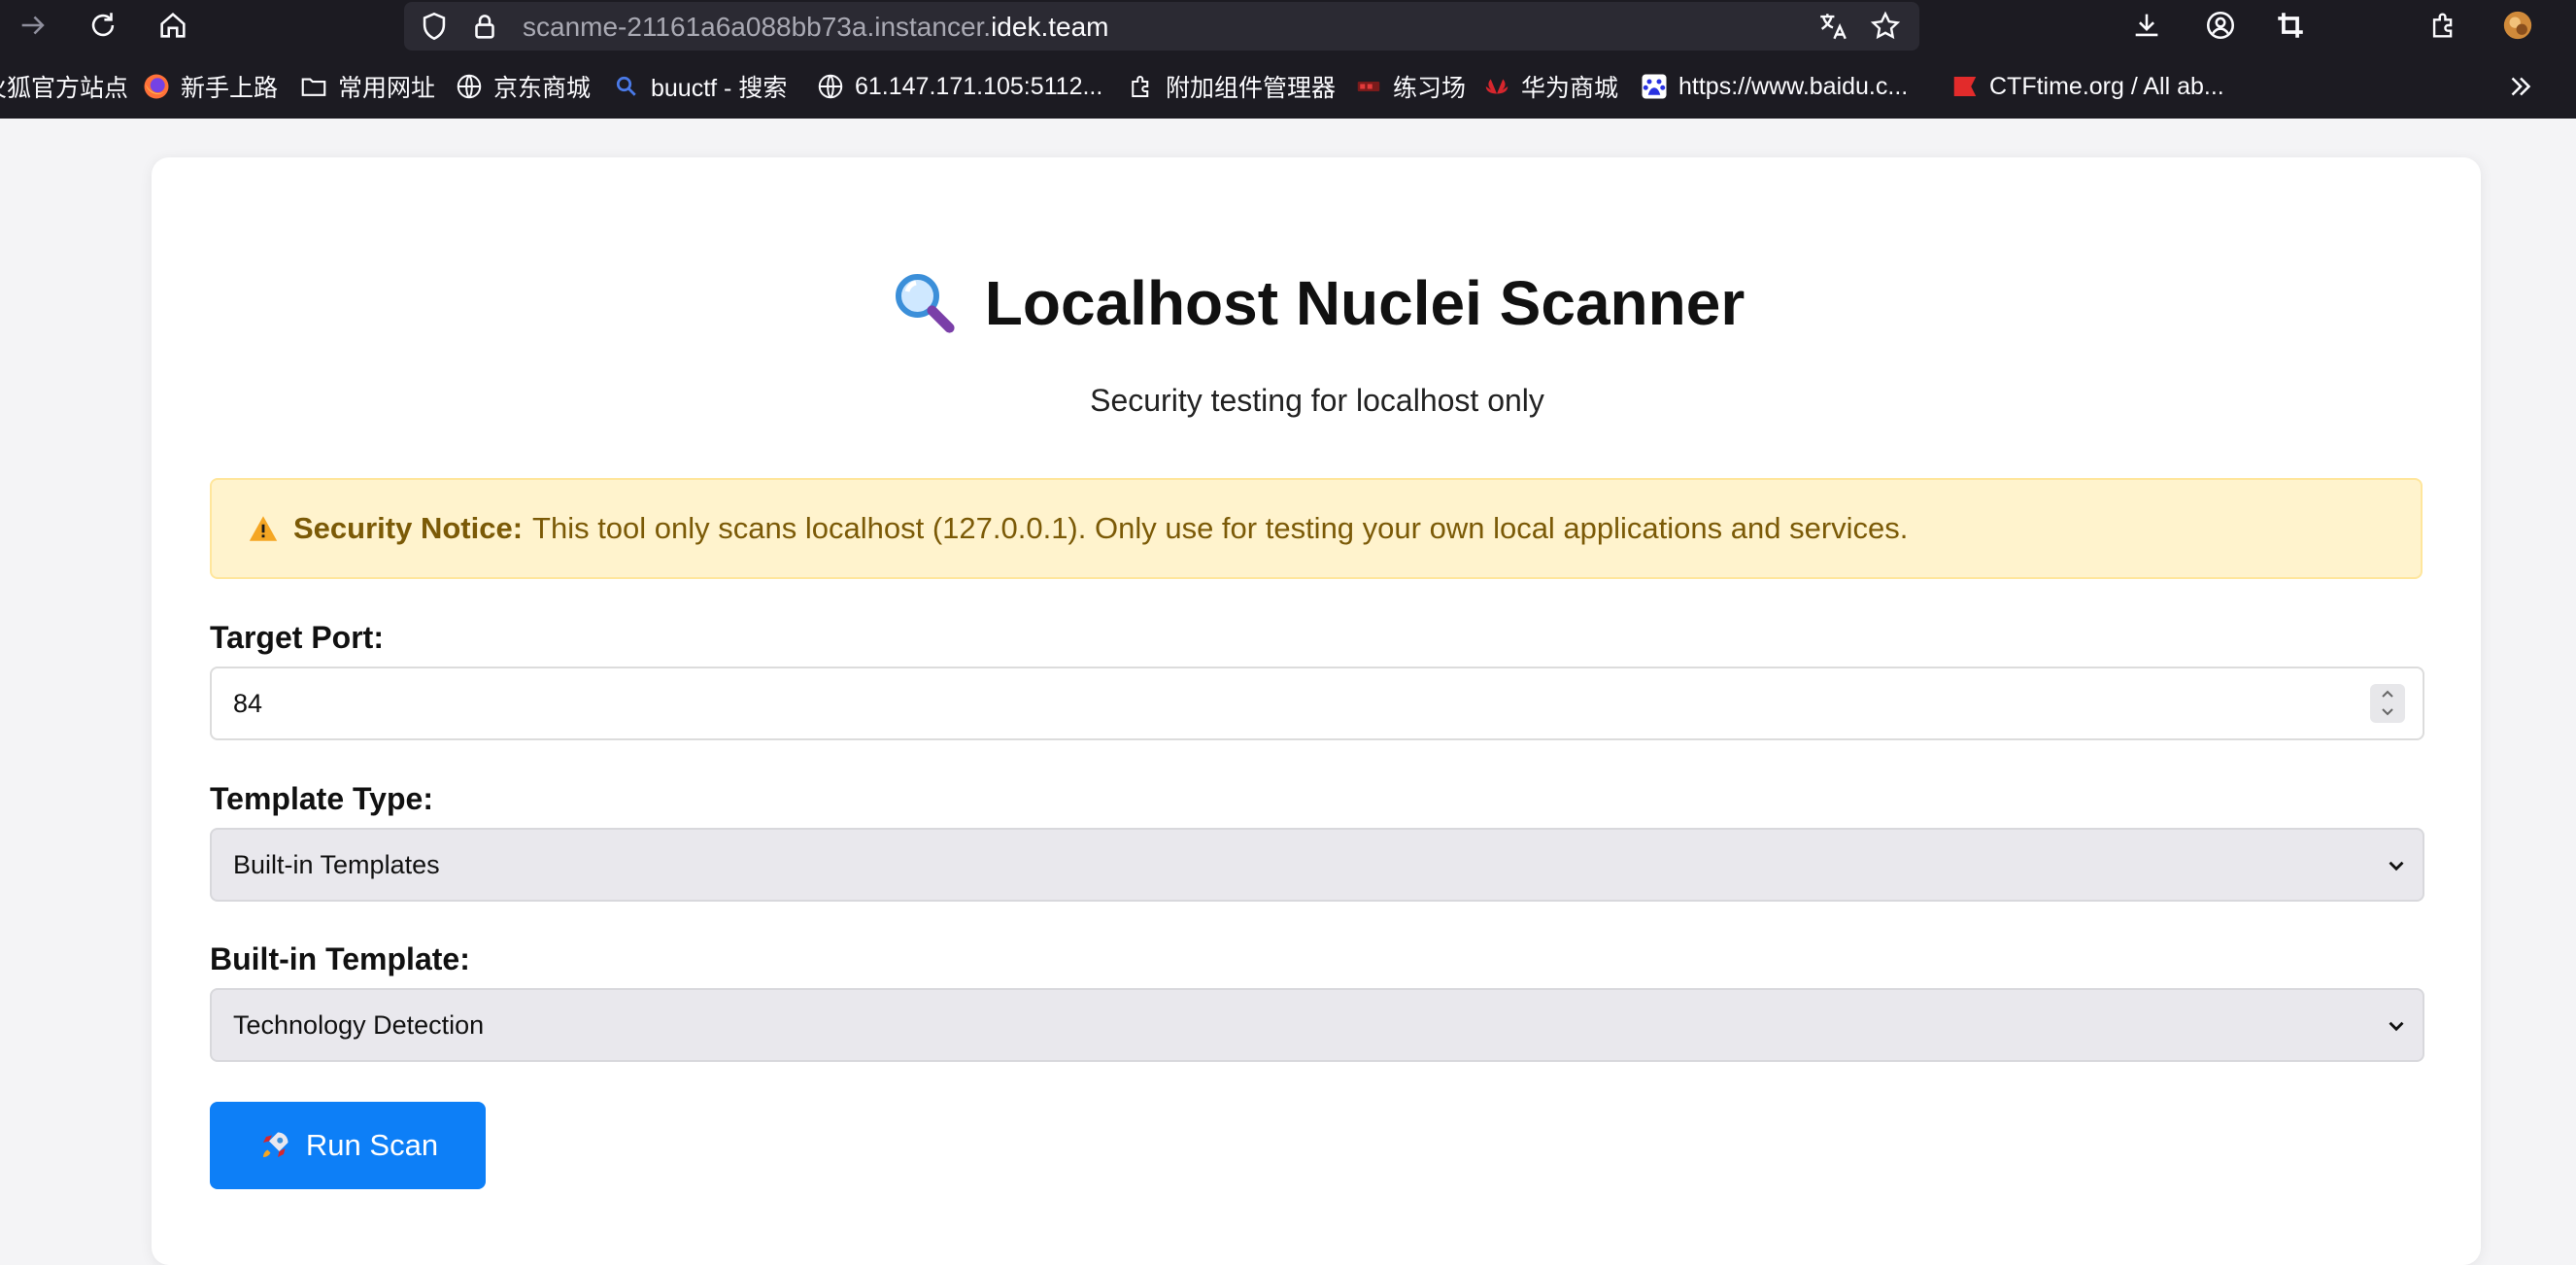 The image size is (2576, 1265). What do you see at coordinates (542, 88) in the screenshot?
I see `bookmark-label: 京东商城` at bounding box center [542, 88].